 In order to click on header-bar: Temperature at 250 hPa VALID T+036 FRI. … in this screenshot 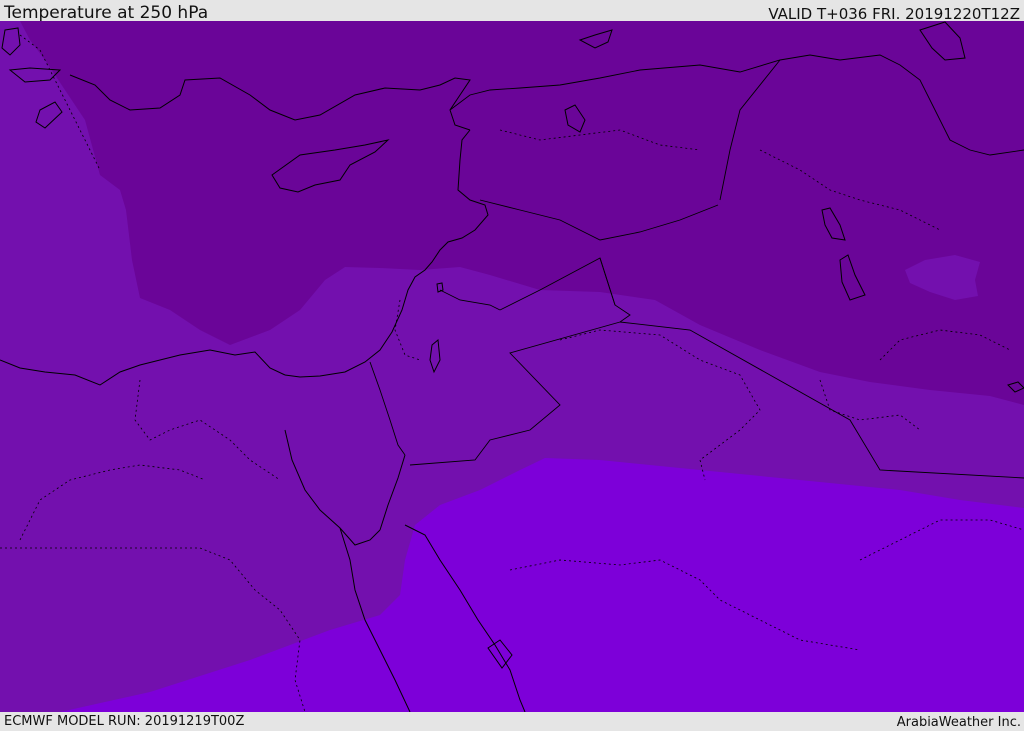, I will do `click(512, 11)`.